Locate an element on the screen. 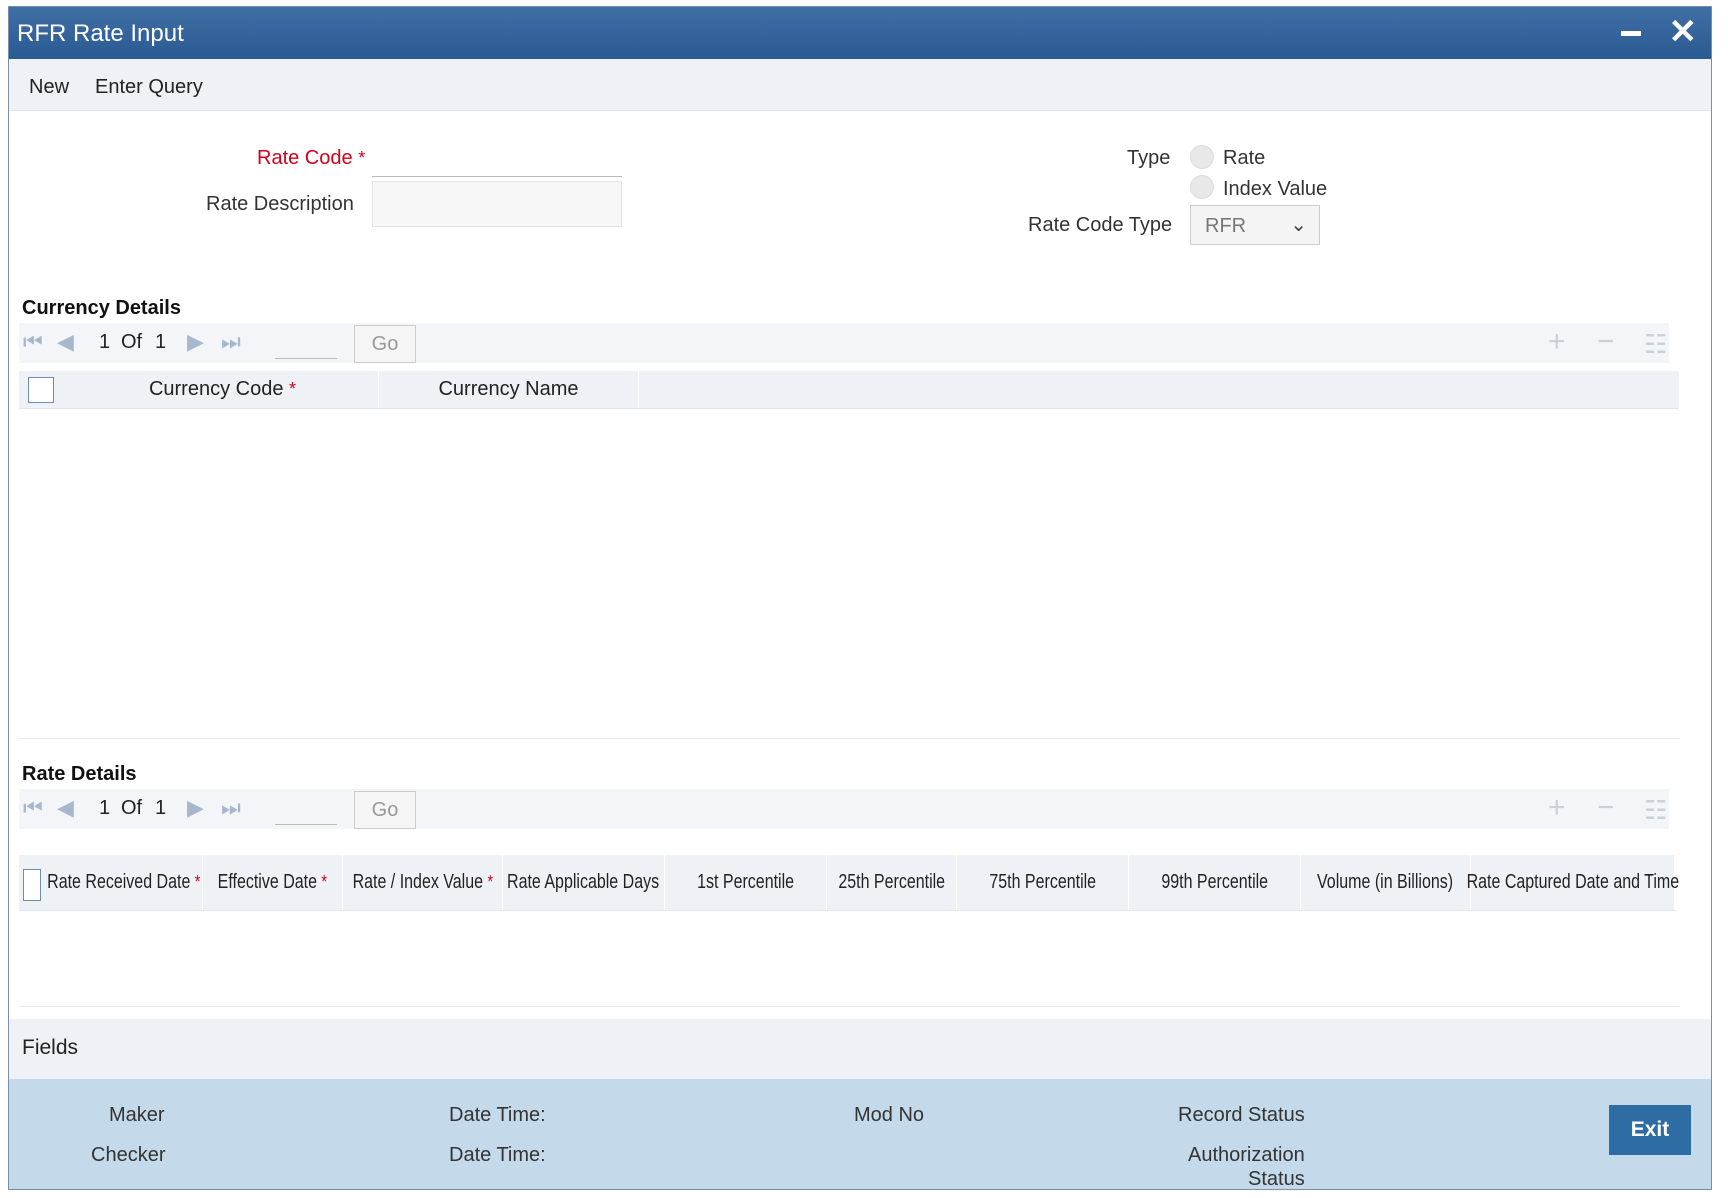 The image size is (1728, 1198). record-status-label: Record Status is located at coordinates (1241, 1115).